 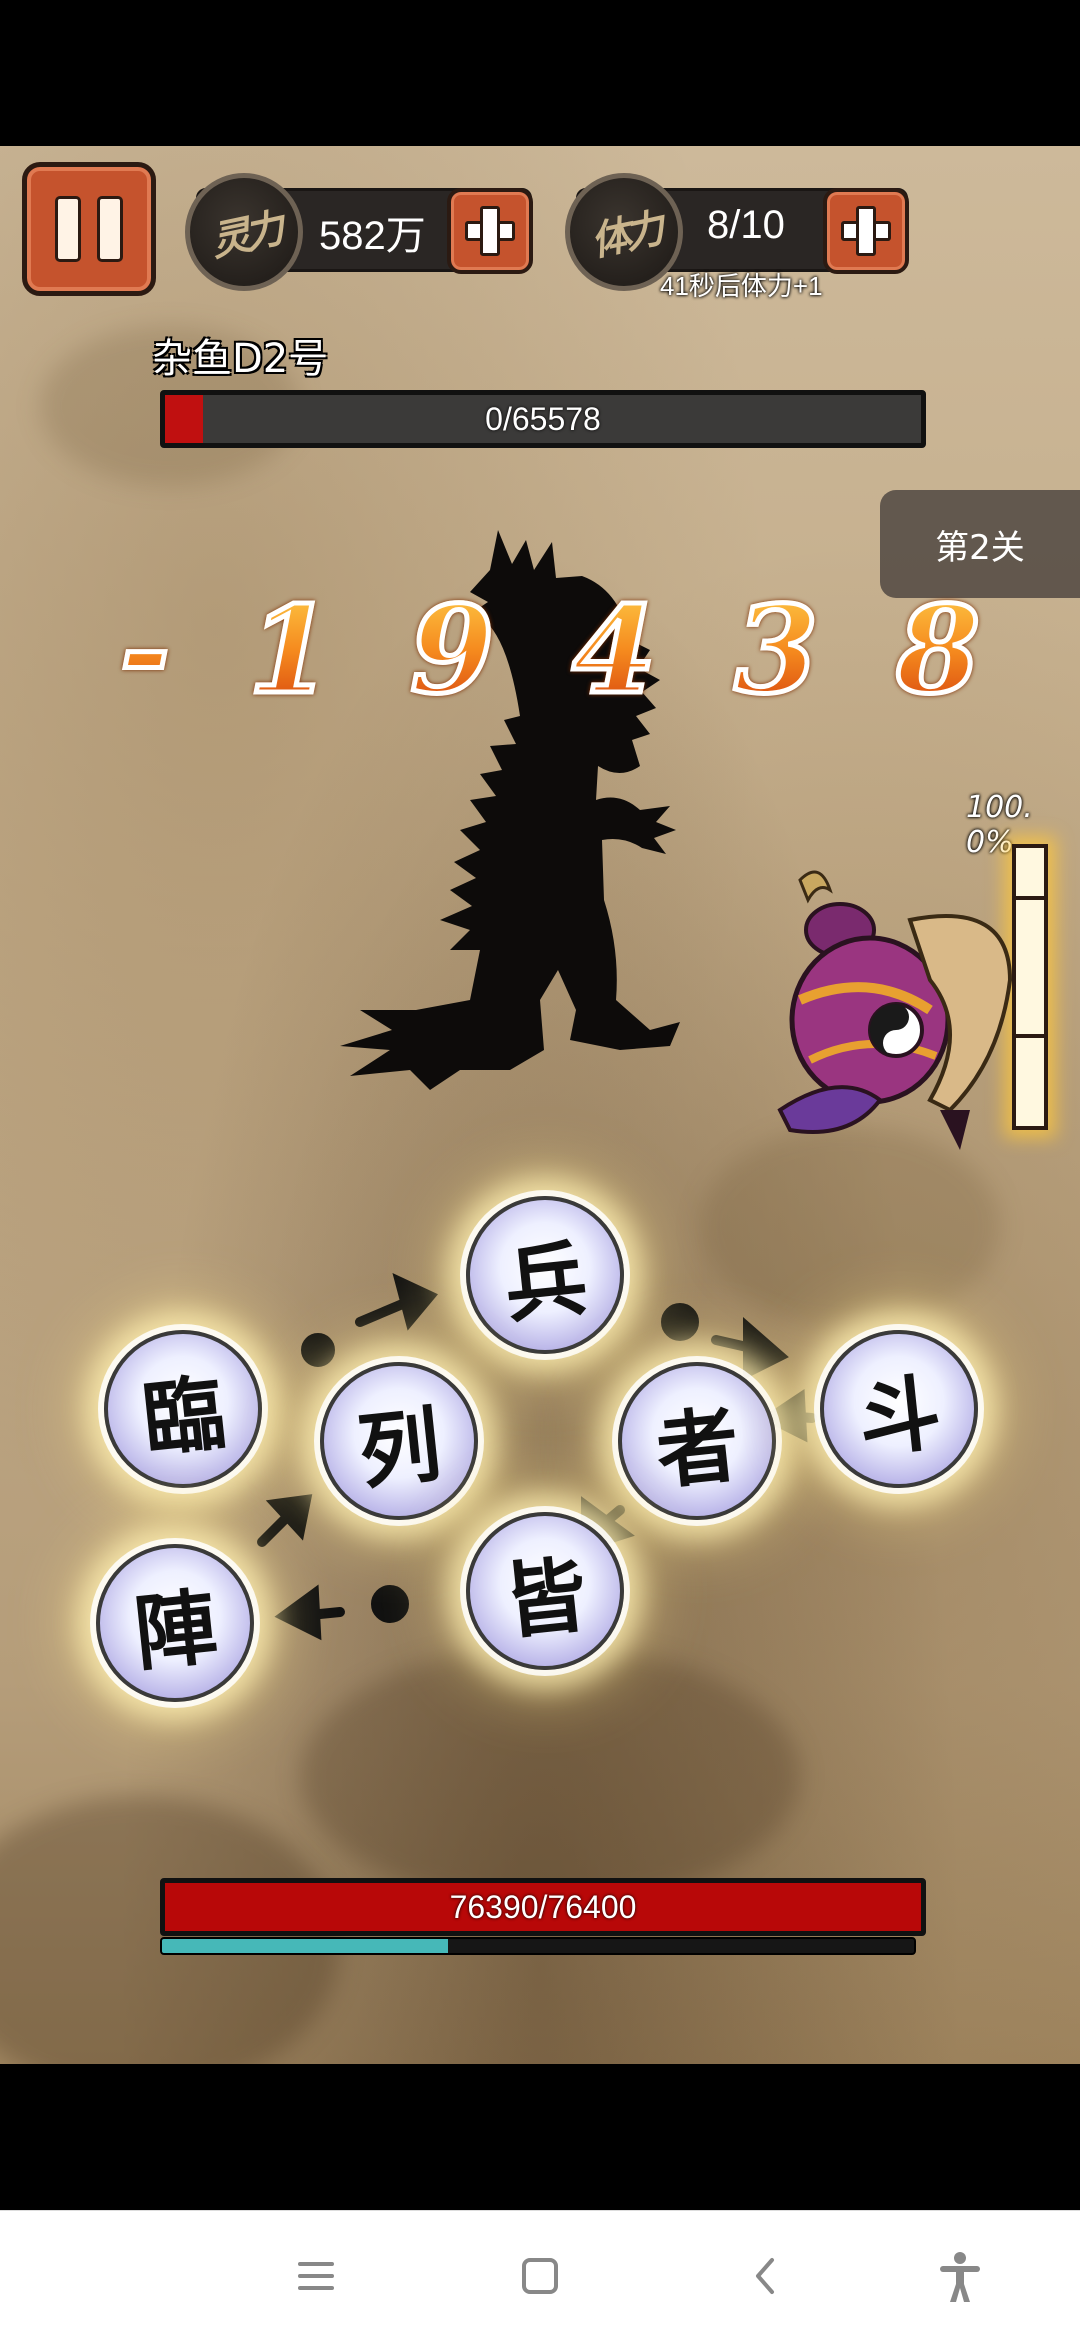 What do you see at coordinates (183, 1416) in the screenshot?
I see `seal-lin-label: 臨` at bounding box center [183, 1416].